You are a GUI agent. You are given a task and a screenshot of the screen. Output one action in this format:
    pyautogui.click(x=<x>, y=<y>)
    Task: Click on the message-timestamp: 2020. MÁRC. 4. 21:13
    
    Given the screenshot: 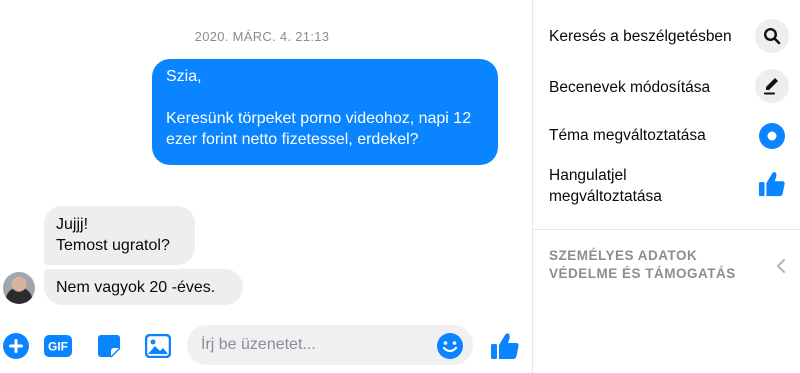 What is the action you would take?
    pyautogui.click(x=262, y=36)
    